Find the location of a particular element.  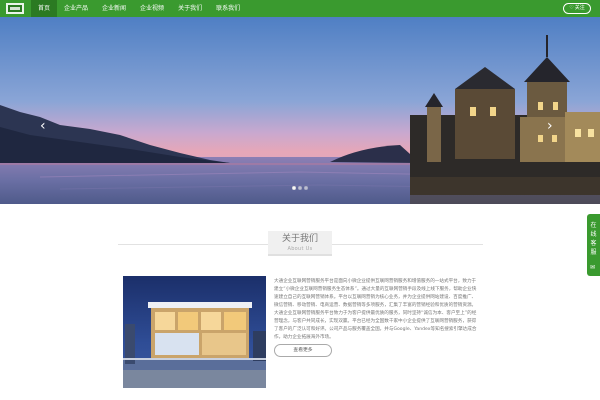

prev-slide-button: ‹ is located at coordinates (43, 126).